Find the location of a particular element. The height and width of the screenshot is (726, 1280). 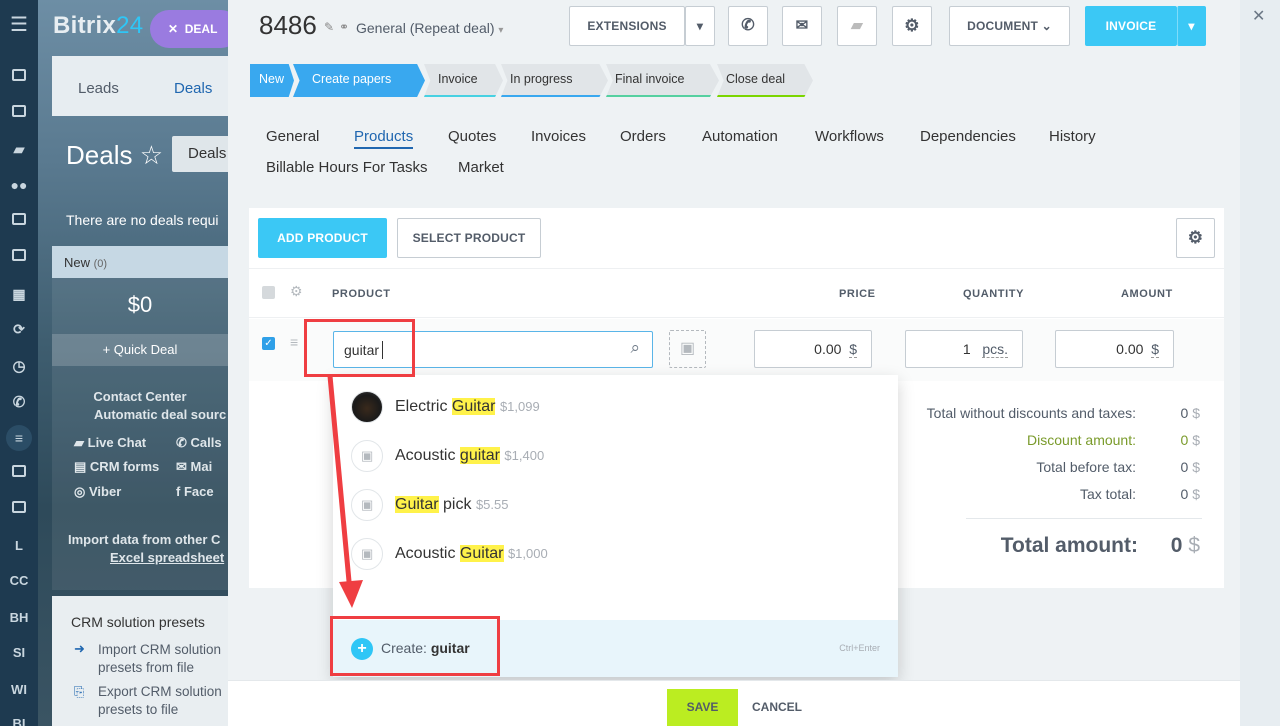

stage-create-papers: Create papers is located at coordinates (359, 80).